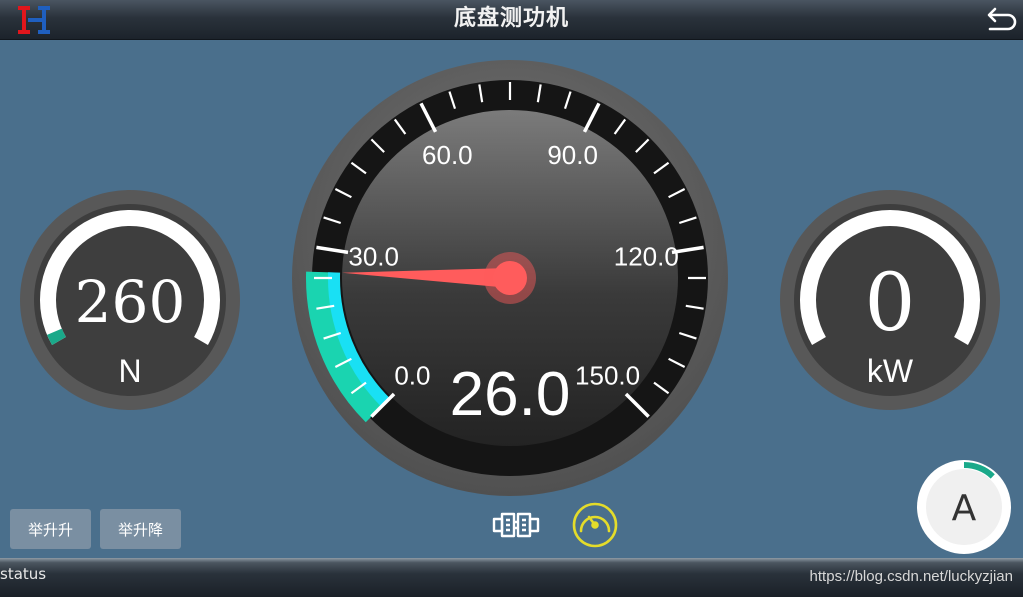 Image resolution: width=1023 pixels, height=597 pixels. What do you see at coordinates (572, 155) in the screenshot?
I see `speed-scale-label: 90.0` at bounding box center [572, 155].